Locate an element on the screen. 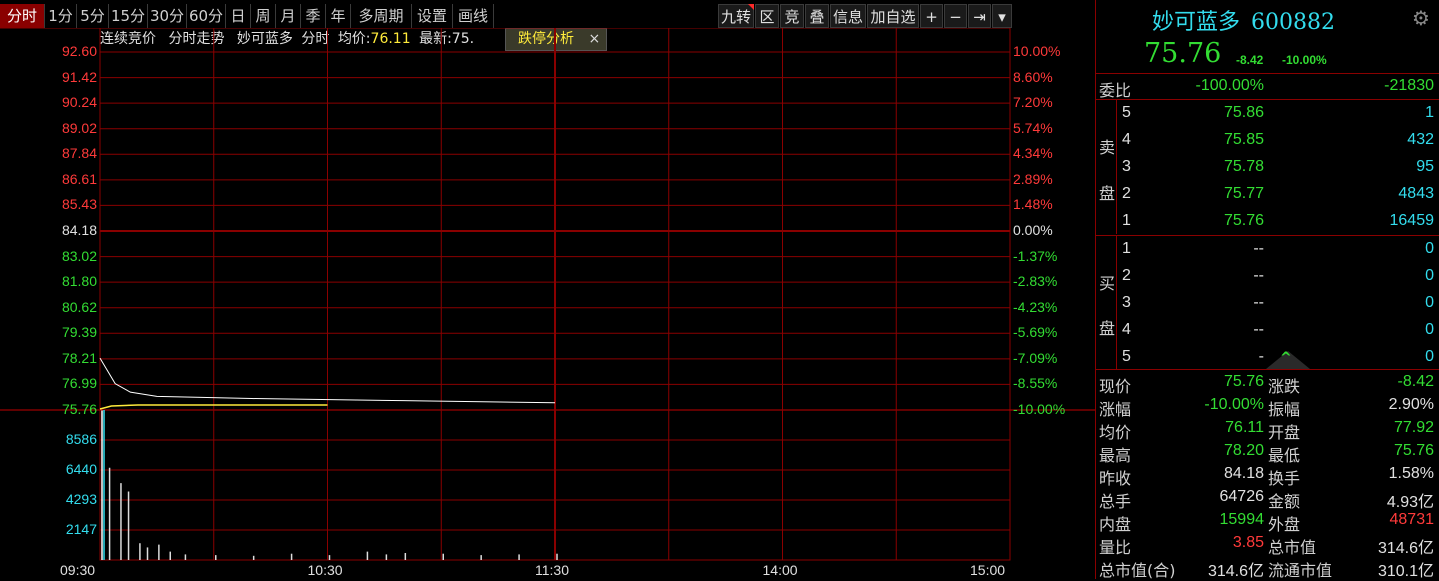 The height and width of the screenshot is (581, 1439). auction-button: 竞 is located at coordinates (792, 16).